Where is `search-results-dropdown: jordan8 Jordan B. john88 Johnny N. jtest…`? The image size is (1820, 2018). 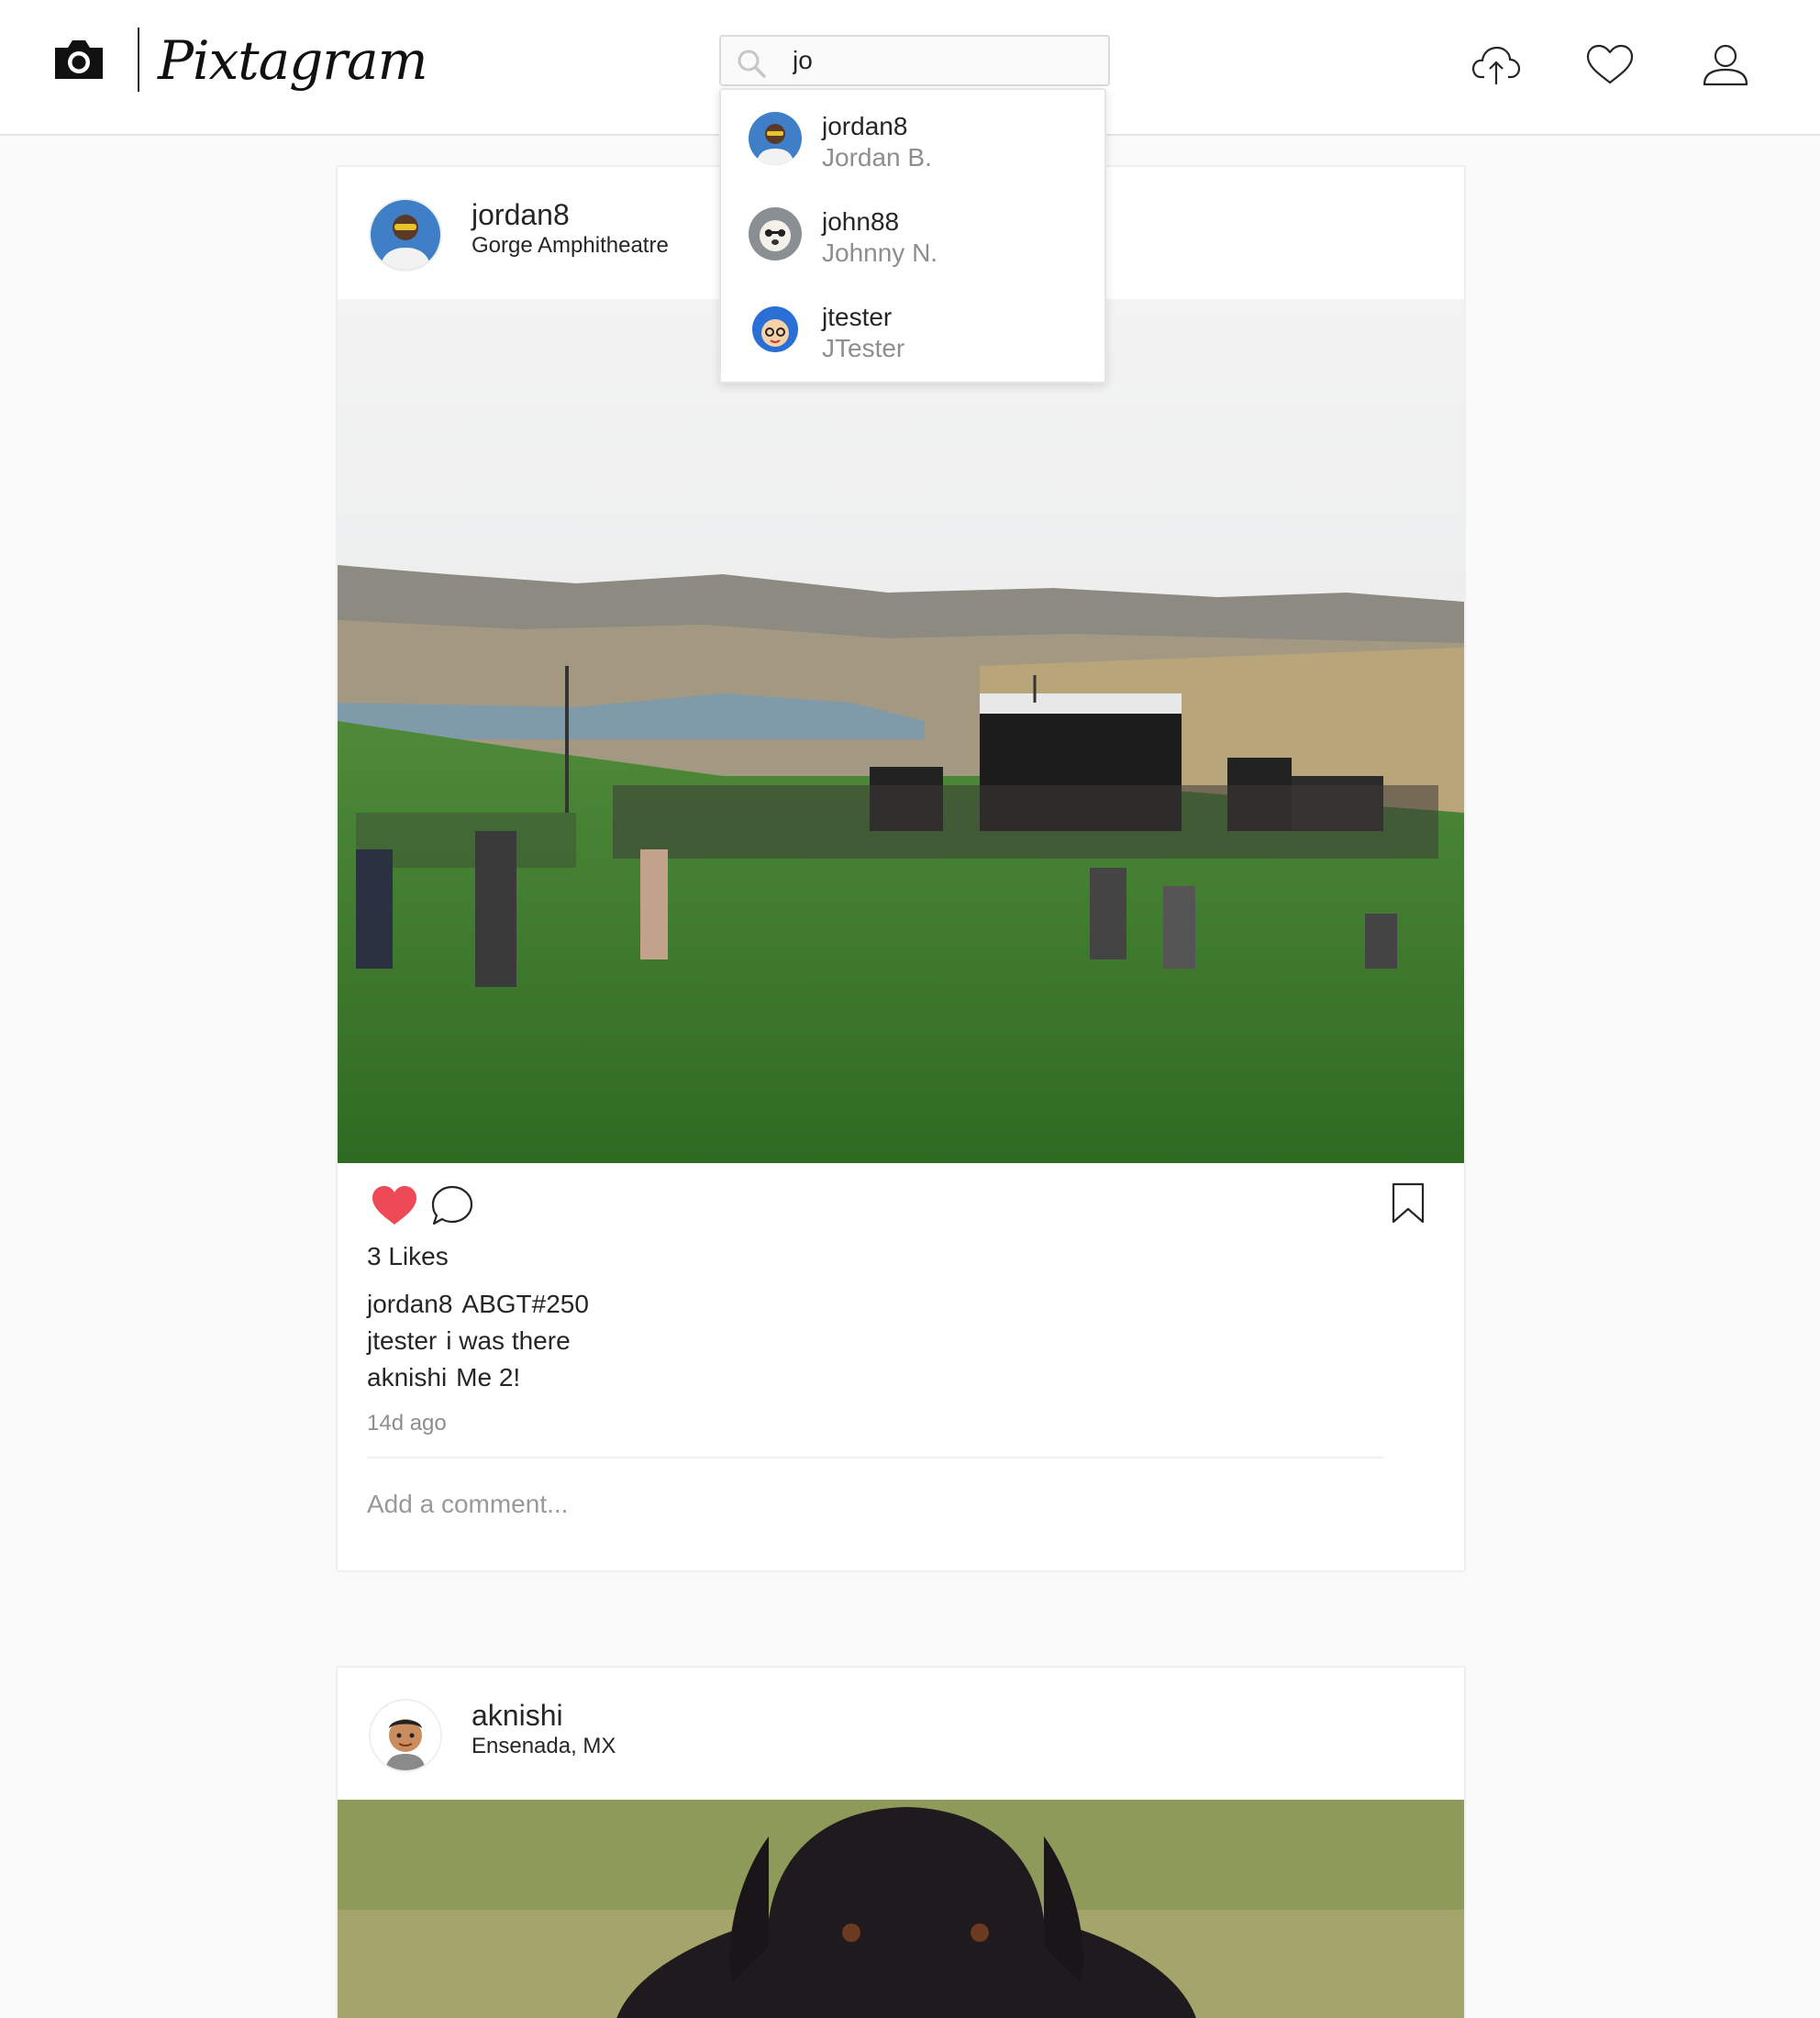 search-results-dropdown: jordan8 Jordan B. john88 Johnny N. jtest… is located at coordinates (912, 235).